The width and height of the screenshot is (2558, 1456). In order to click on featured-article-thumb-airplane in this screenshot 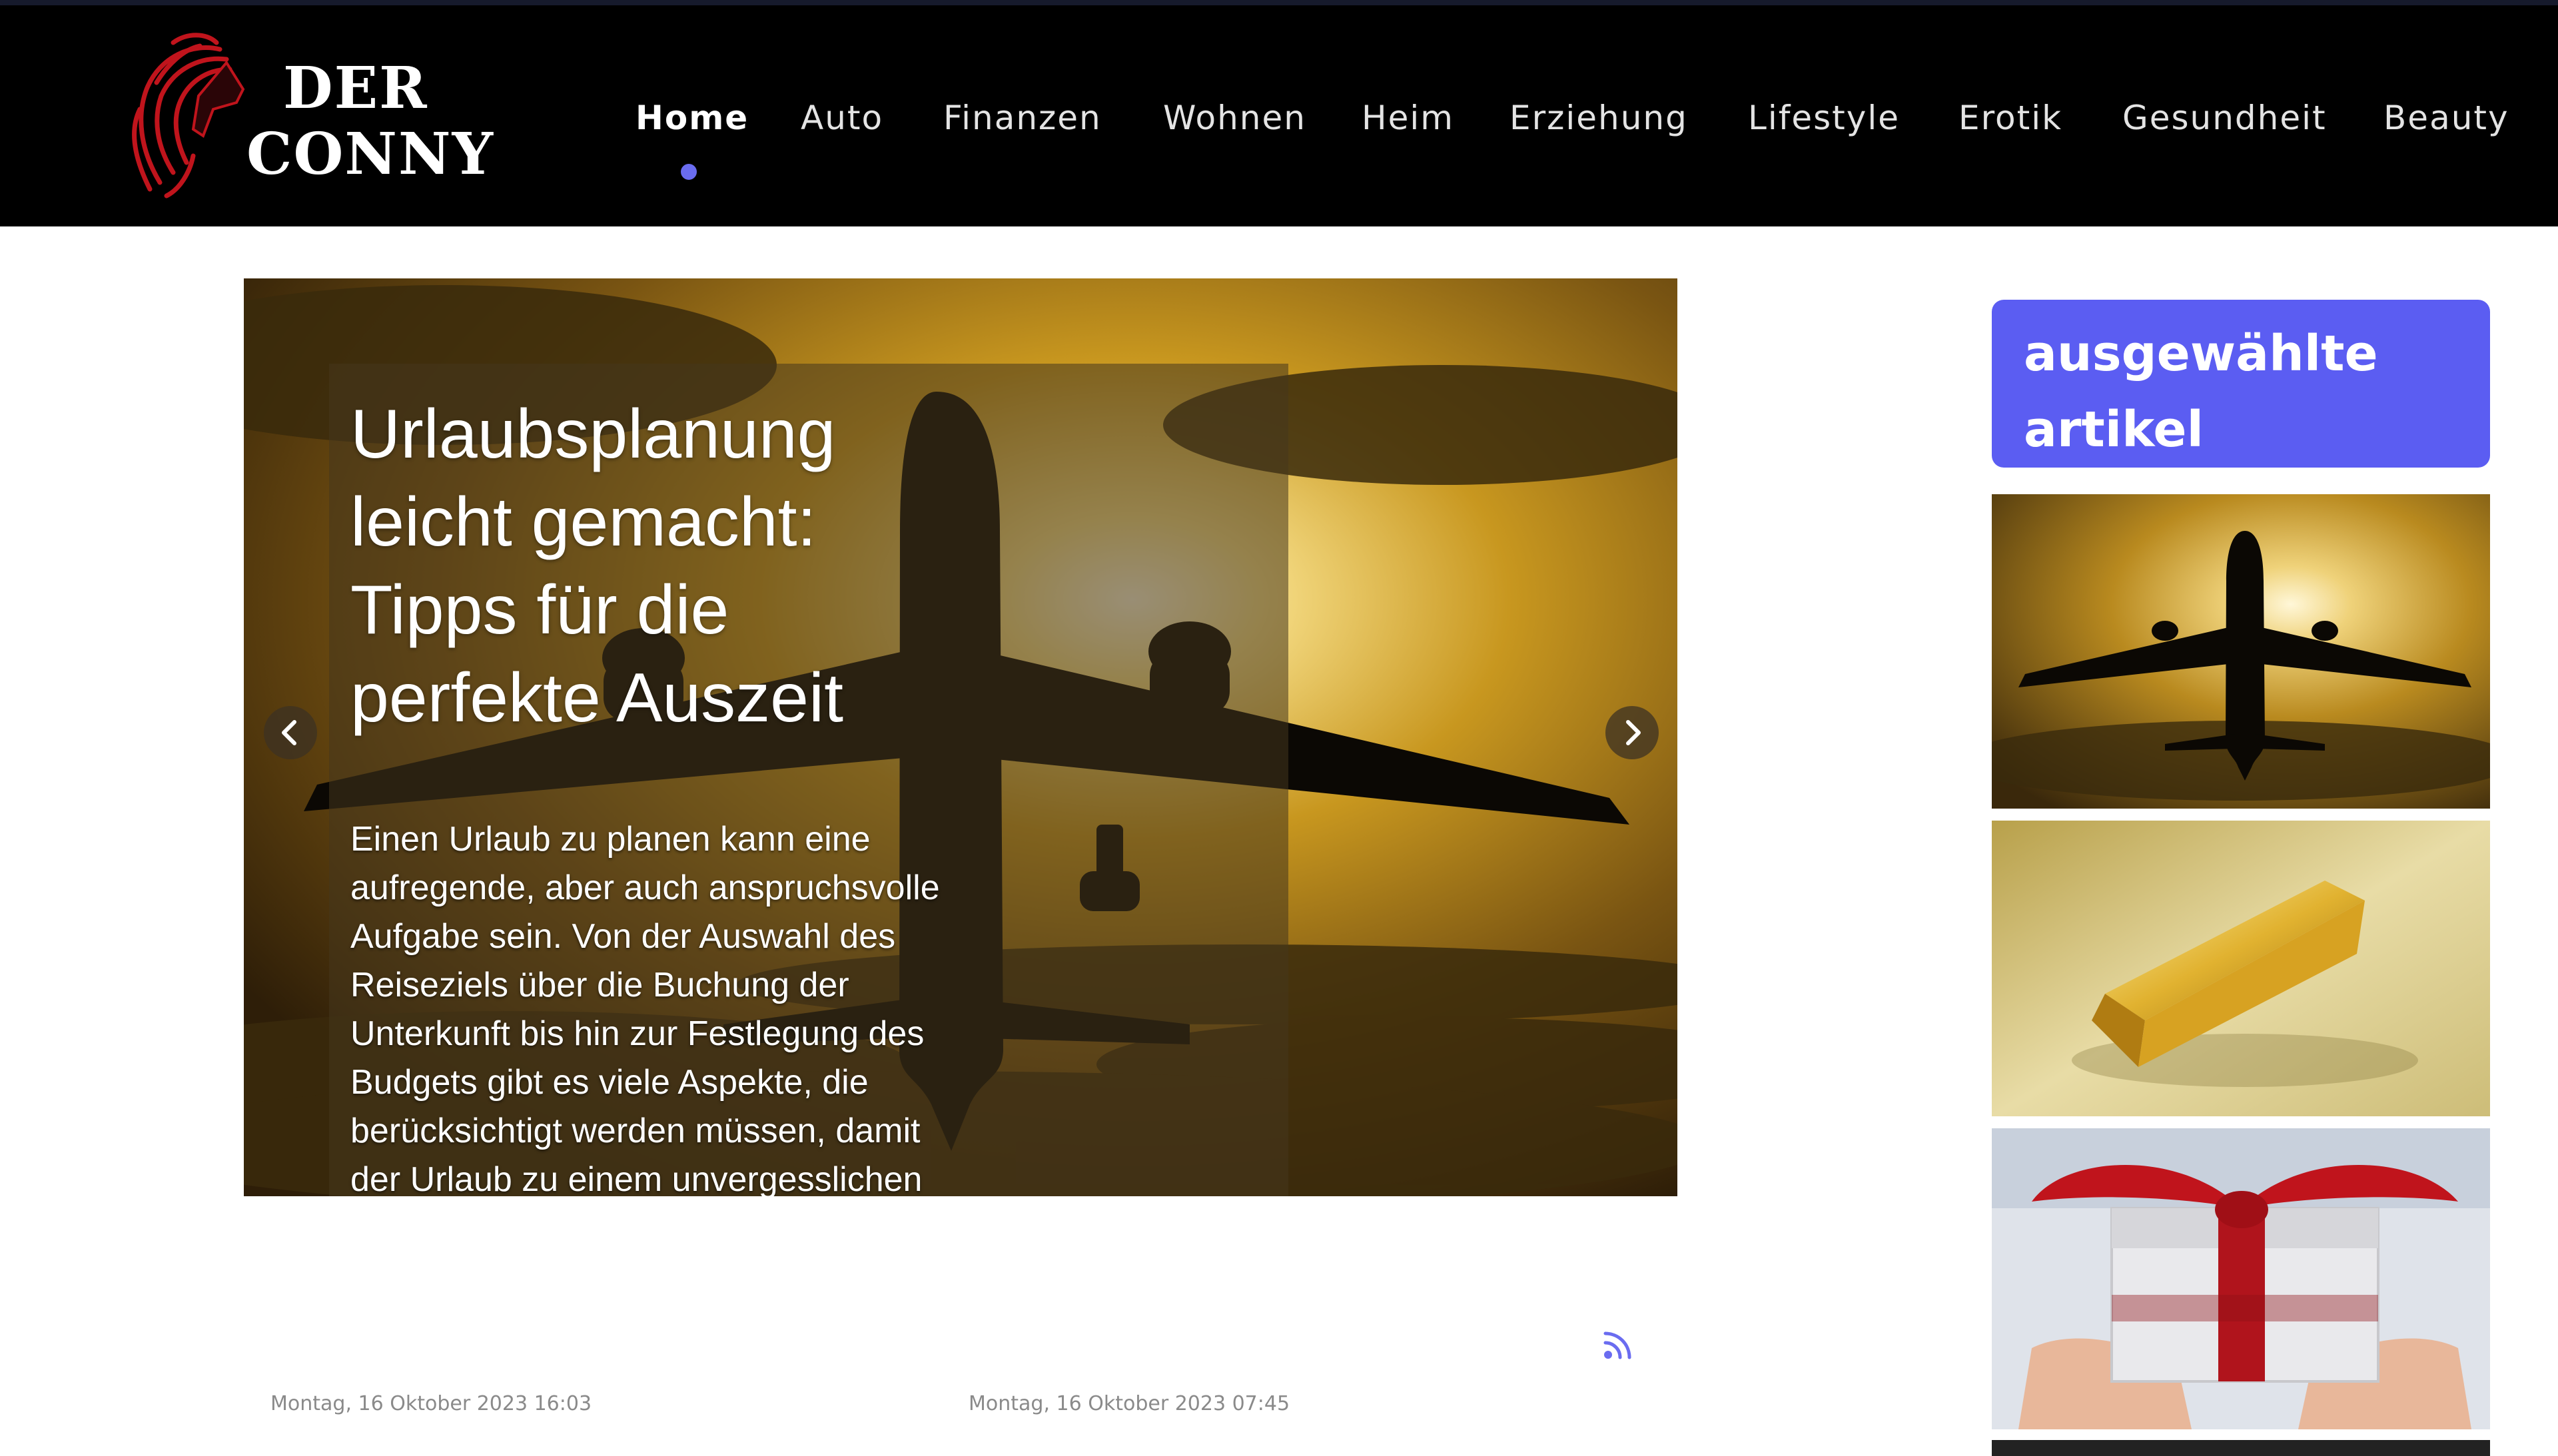, I will do `click(2241, 651)`.